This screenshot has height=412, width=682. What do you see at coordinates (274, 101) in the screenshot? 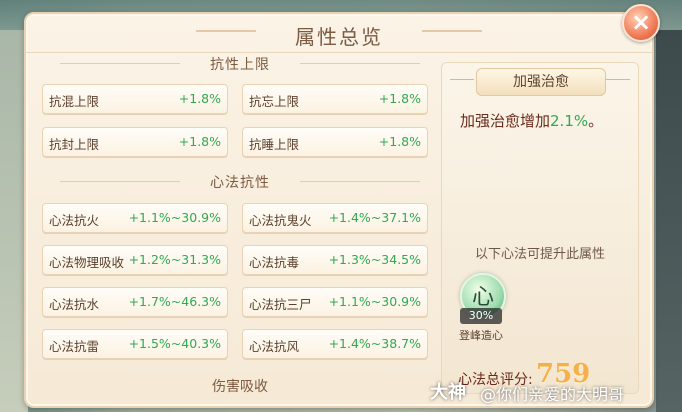
I see `stat-label: 抗忘上限` at bounding box center [274, 101].